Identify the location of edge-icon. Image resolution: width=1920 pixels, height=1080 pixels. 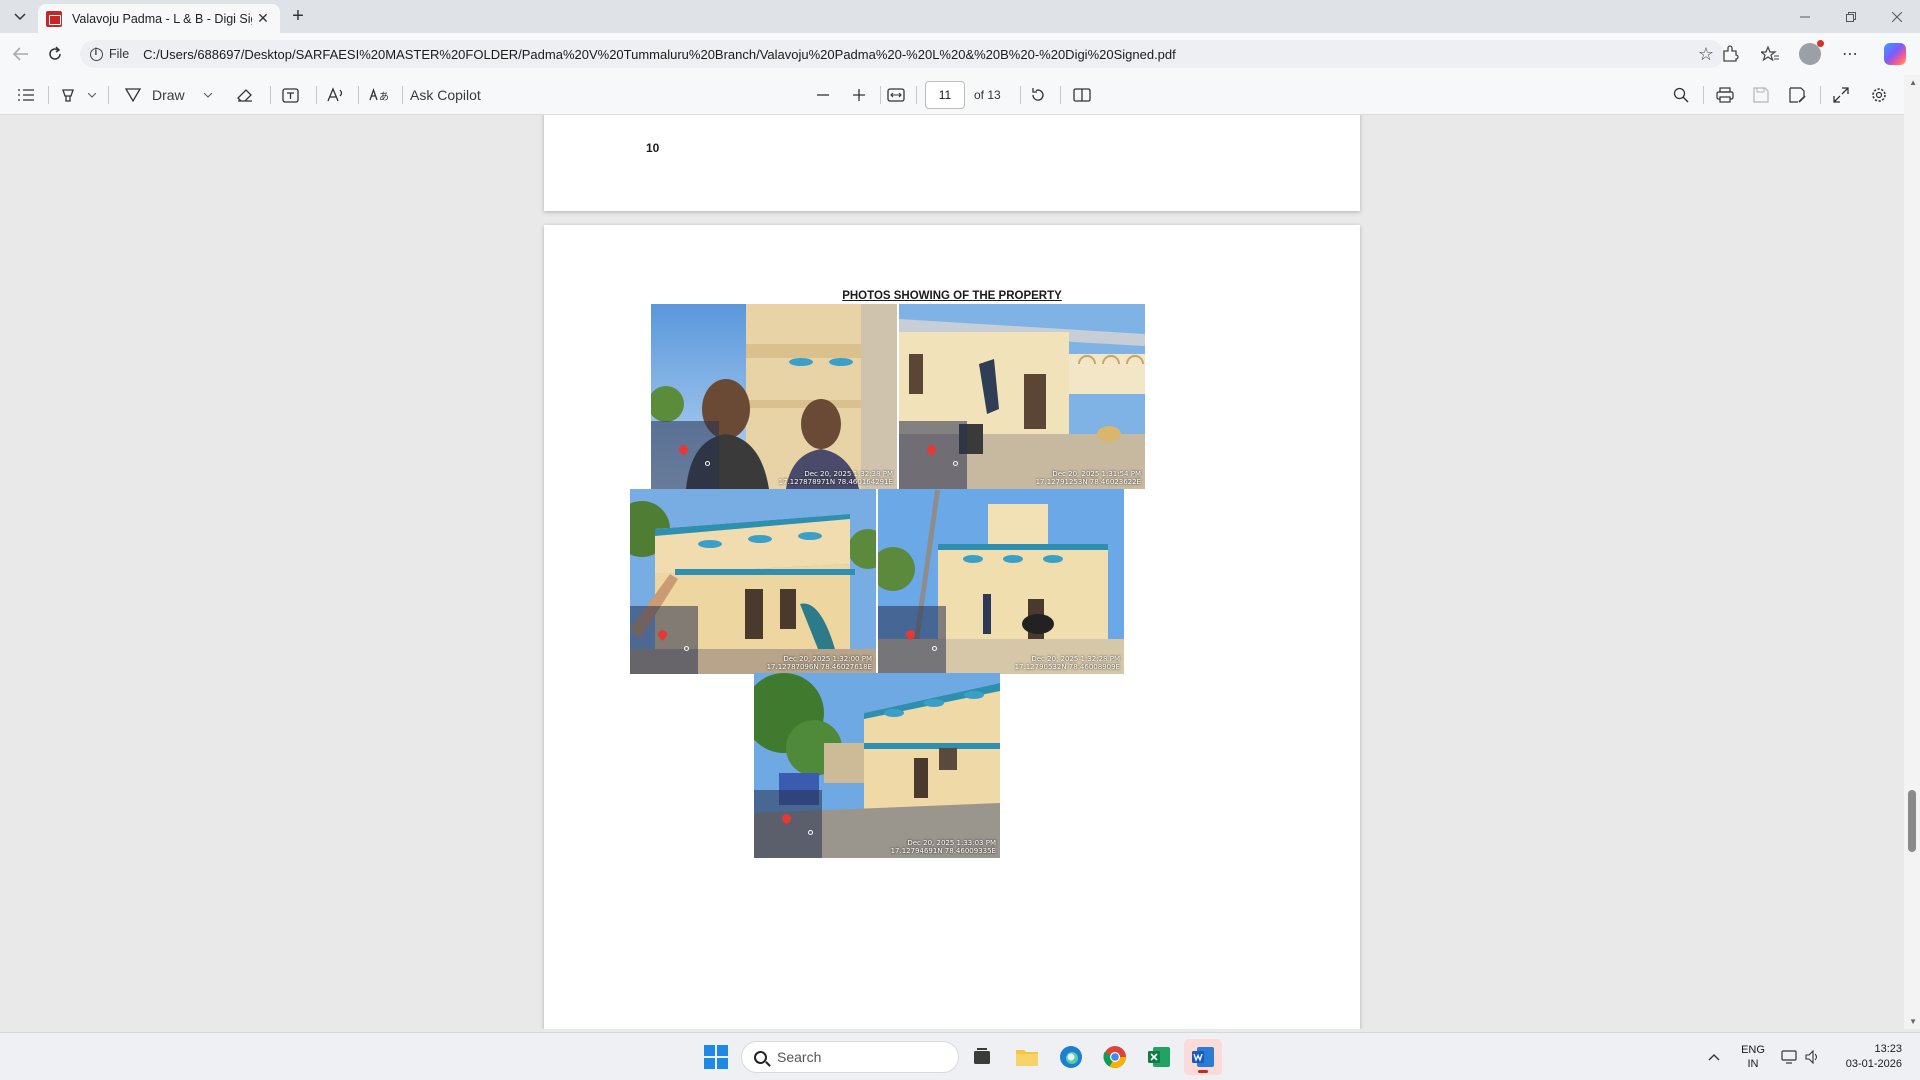
(1071, 1057).